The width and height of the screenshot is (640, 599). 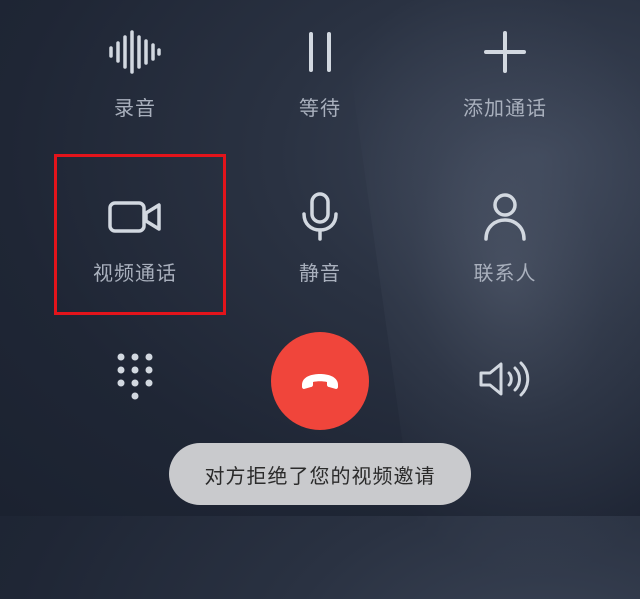 What do you see at coordinates (320, 90) in the screenshot?
I see `hold-button: 等待` at bounding box center [320, 90].